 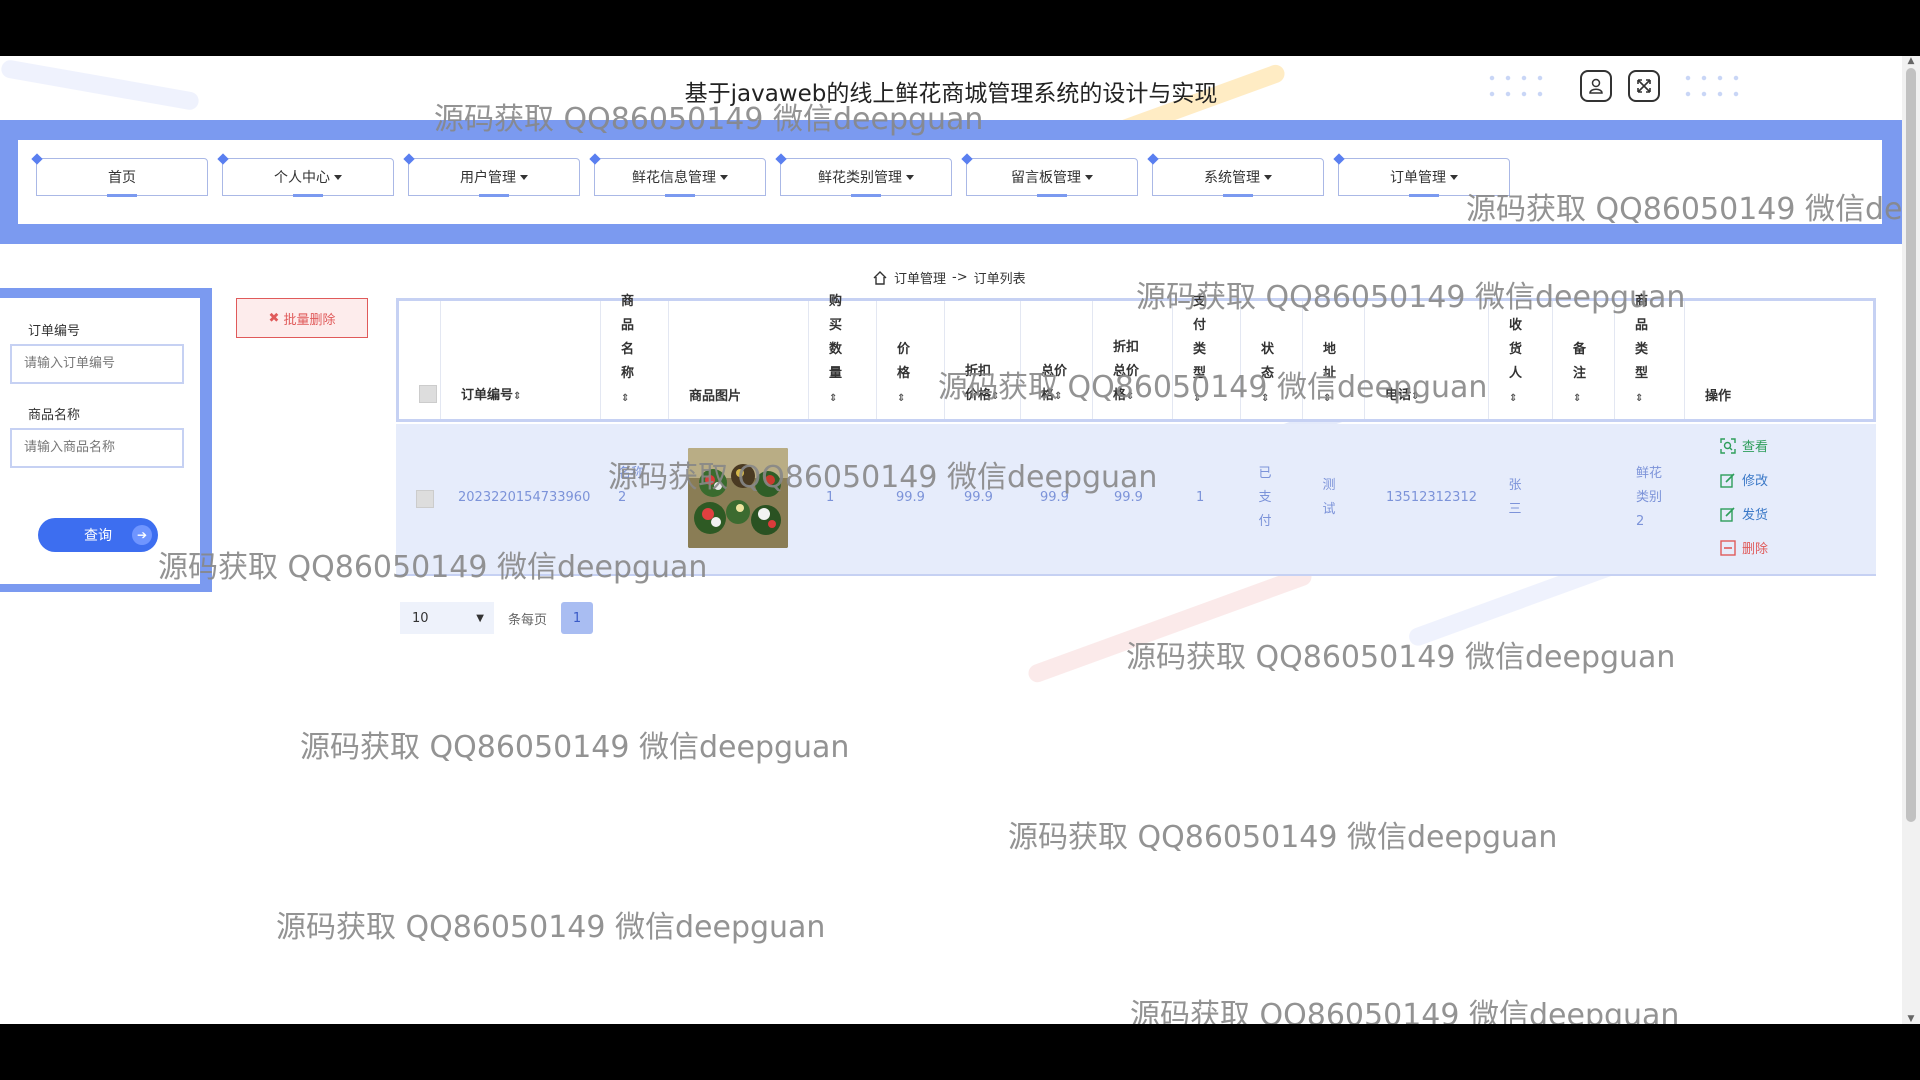 I want to click on query-button: 查询 ➔, so click(x=98, y=535).